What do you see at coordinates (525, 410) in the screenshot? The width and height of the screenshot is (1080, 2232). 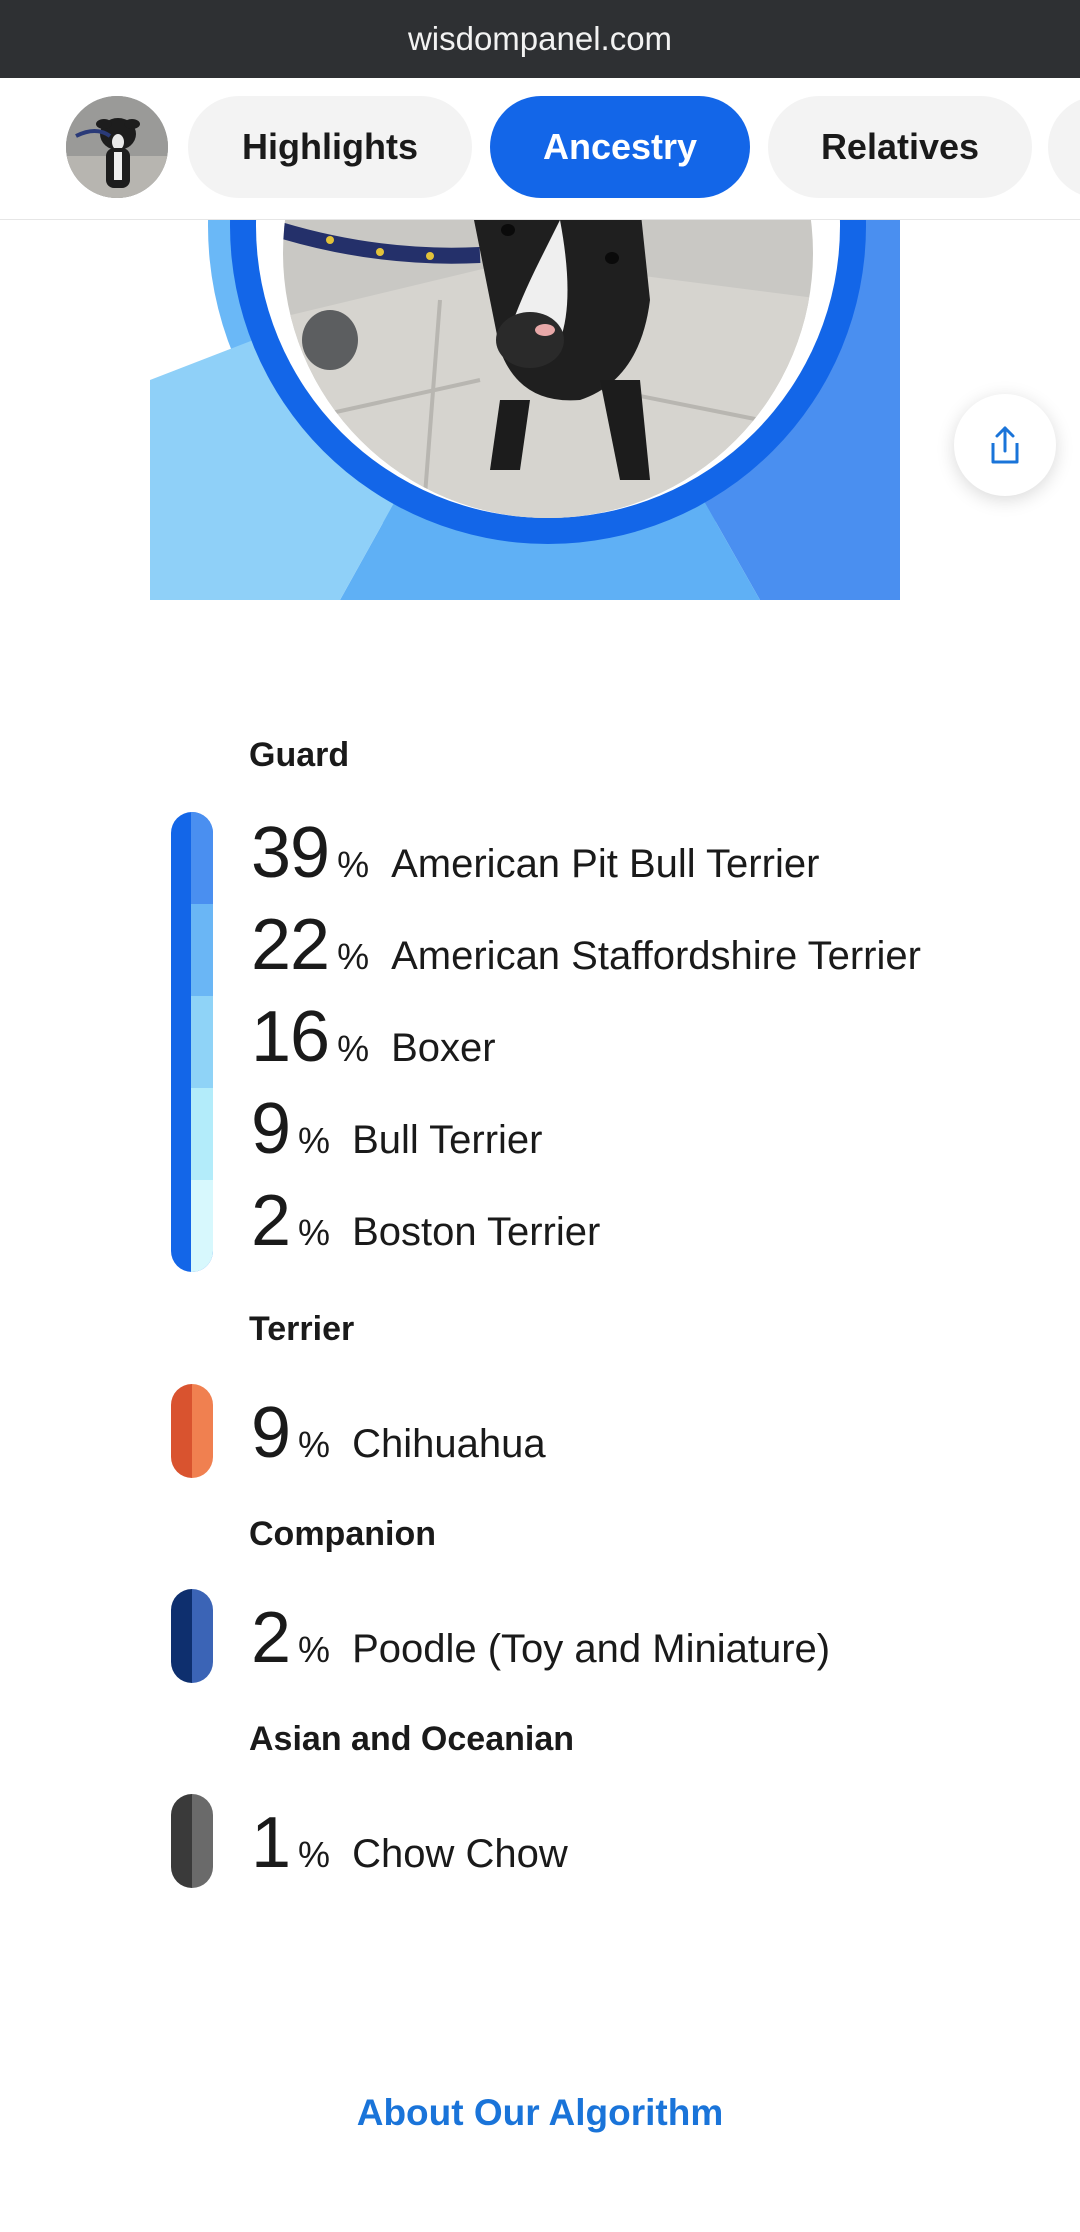 I see `ancestry-donut-chart` at bounding box center [525, 410].